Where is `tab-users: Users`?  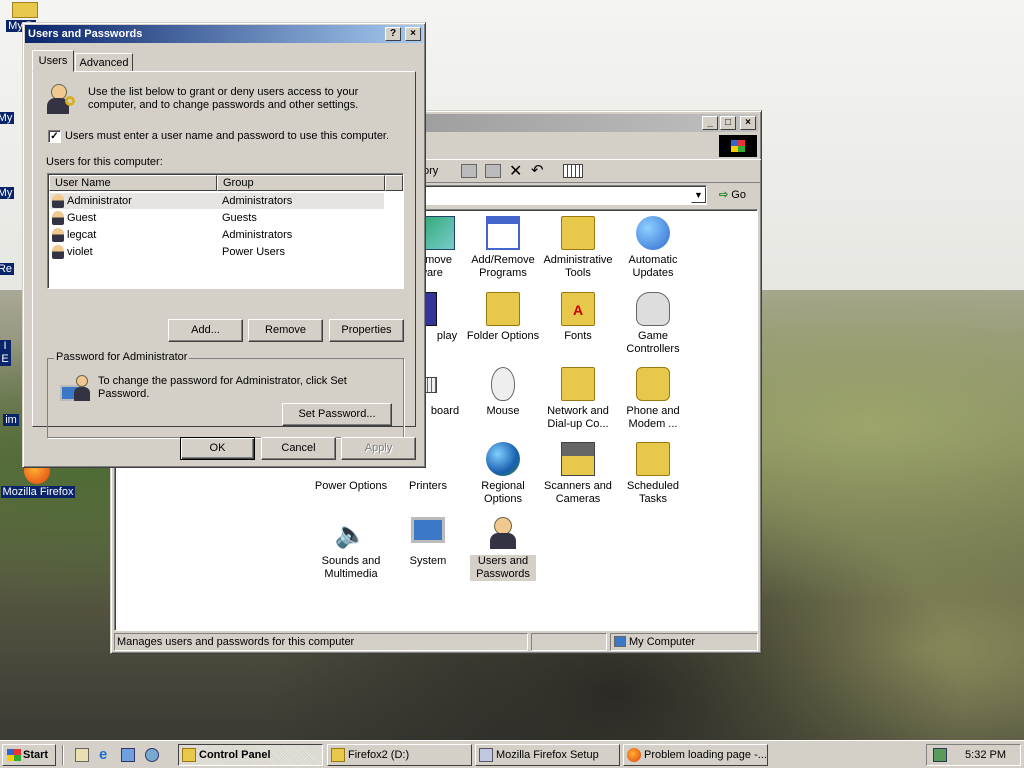
tab-users: Users is located at coordinates (53, 61).